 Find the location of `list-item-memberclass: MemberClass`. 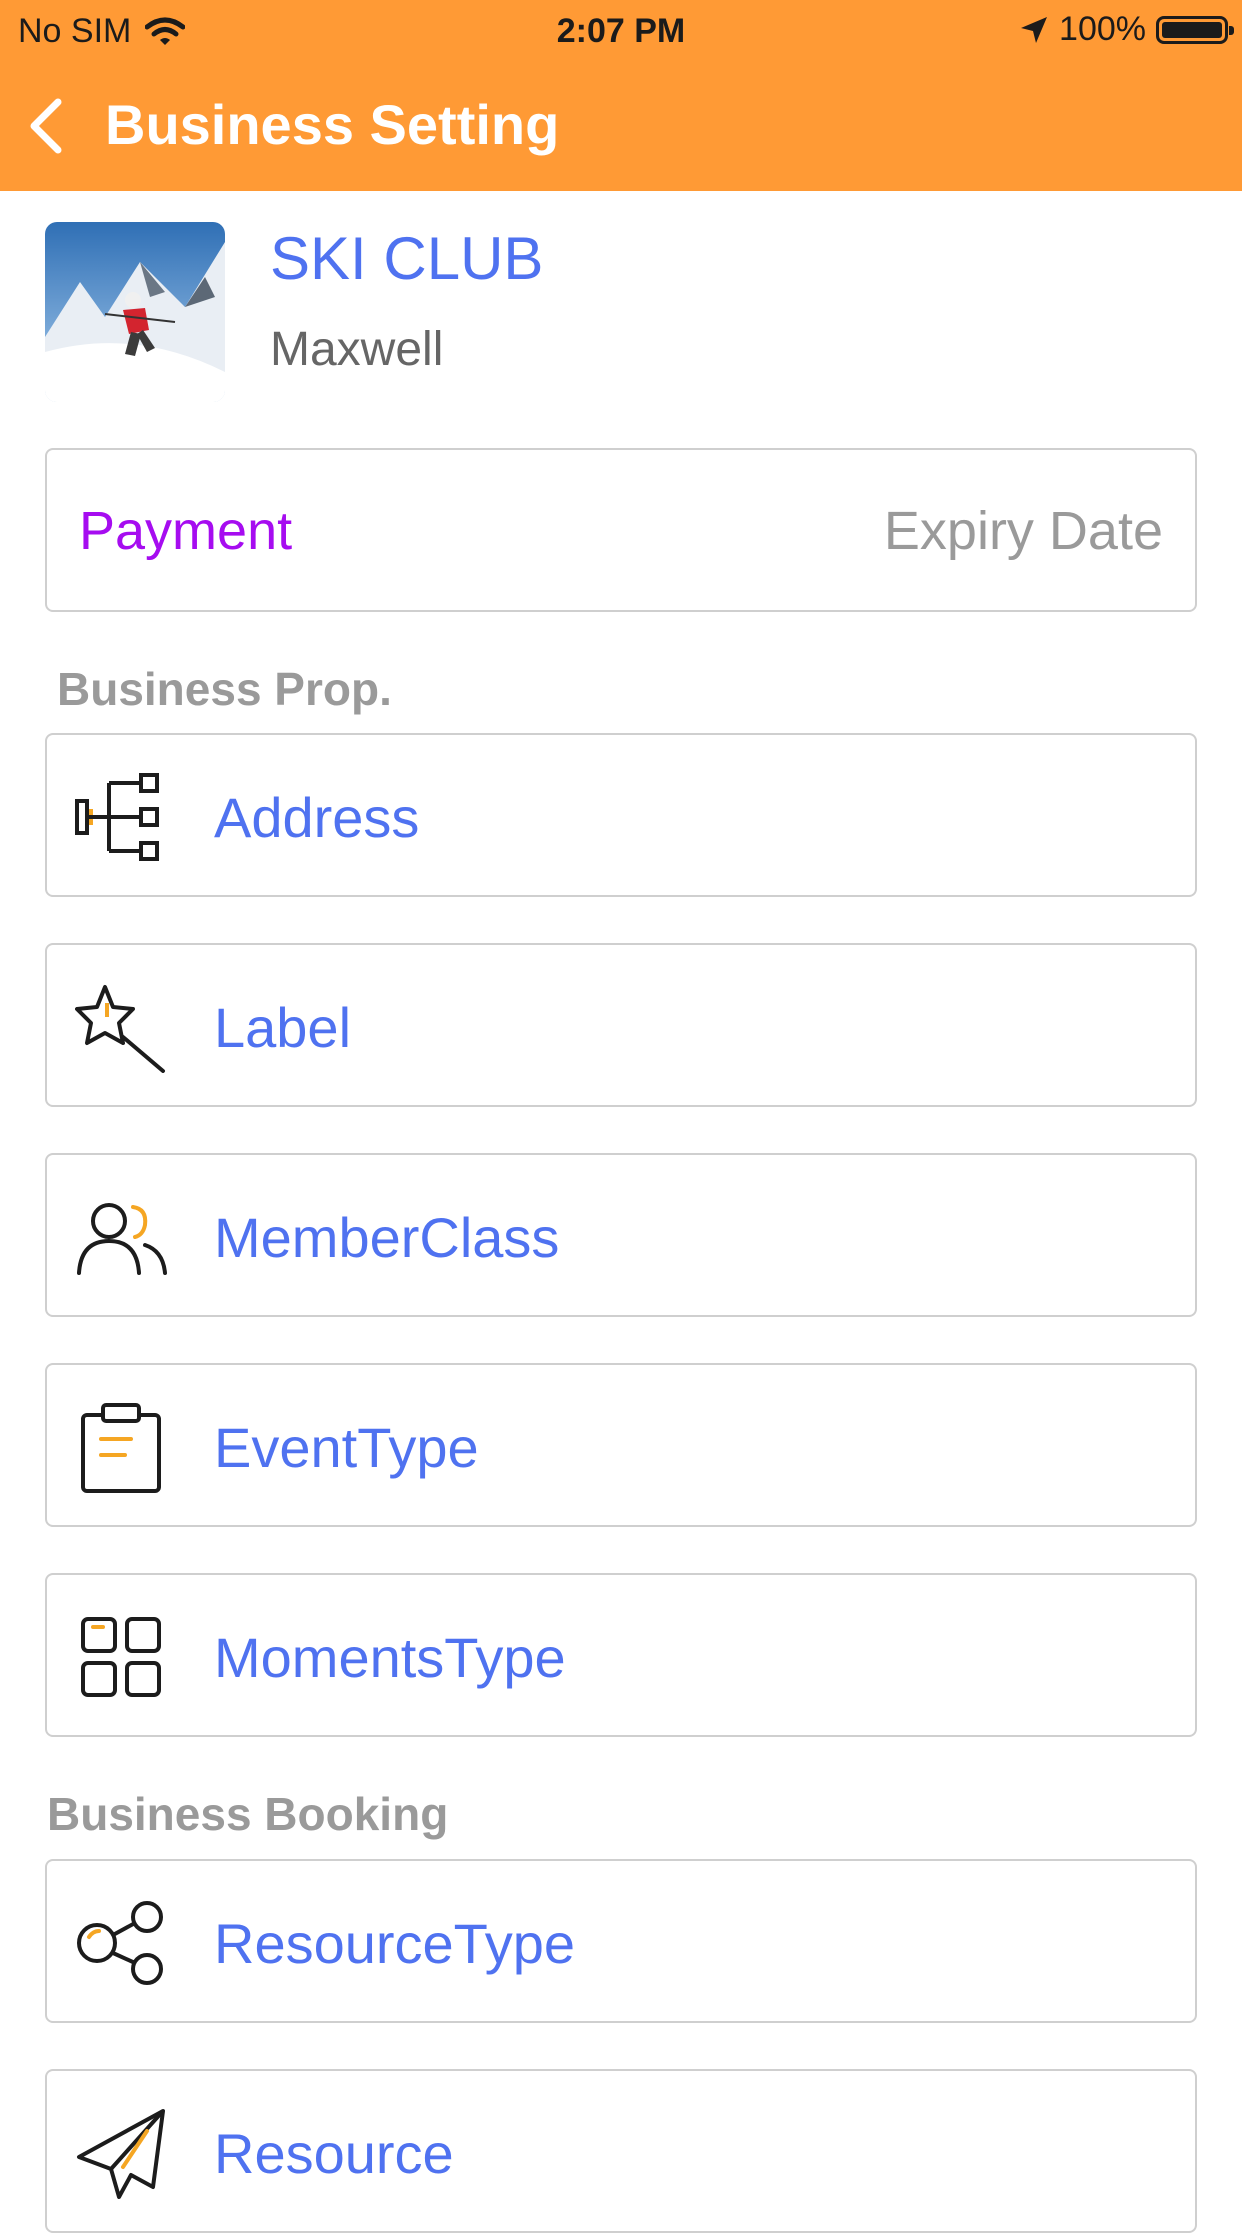

list-item-memberclass: MemberClass is located at coordinates (621, 1235).